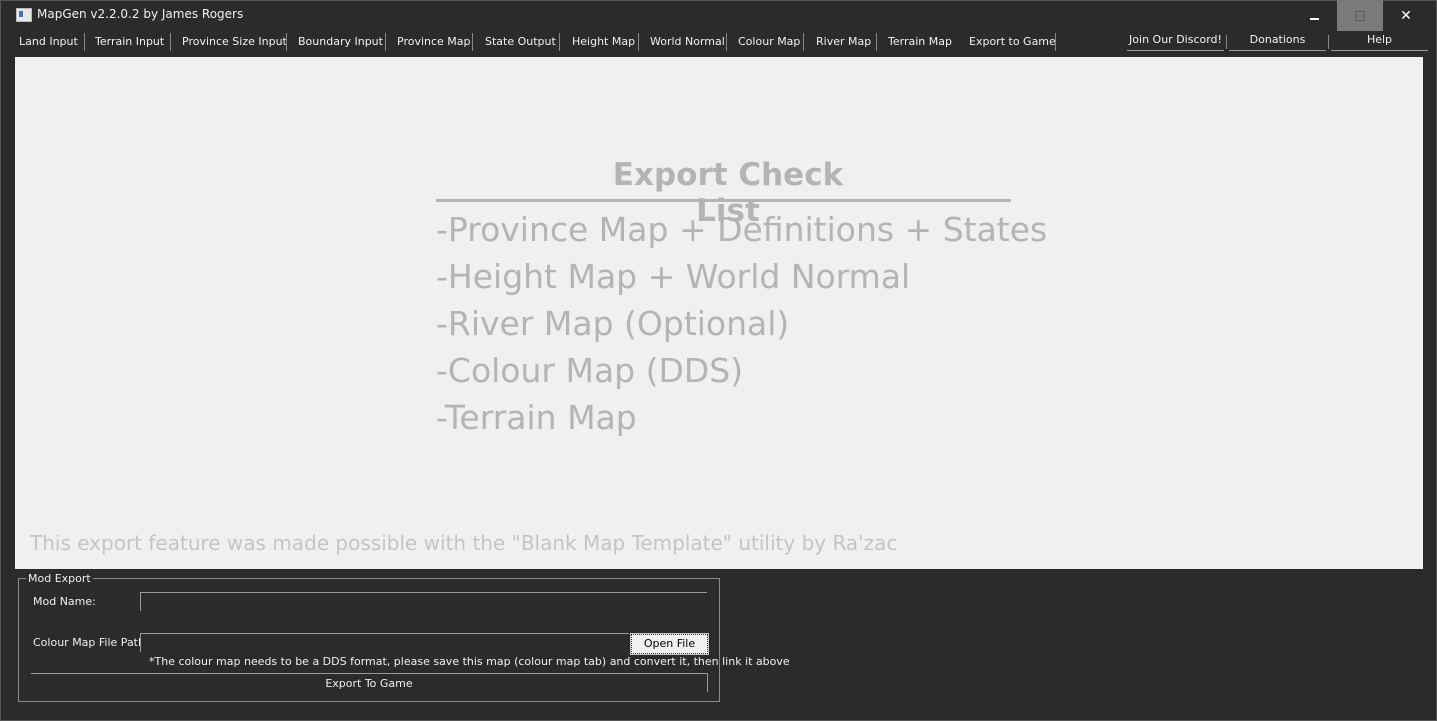 This screenshot has width=1437, height=721. I want to click on join-discord-label: Join Our Discord!, so click(1175, 39).